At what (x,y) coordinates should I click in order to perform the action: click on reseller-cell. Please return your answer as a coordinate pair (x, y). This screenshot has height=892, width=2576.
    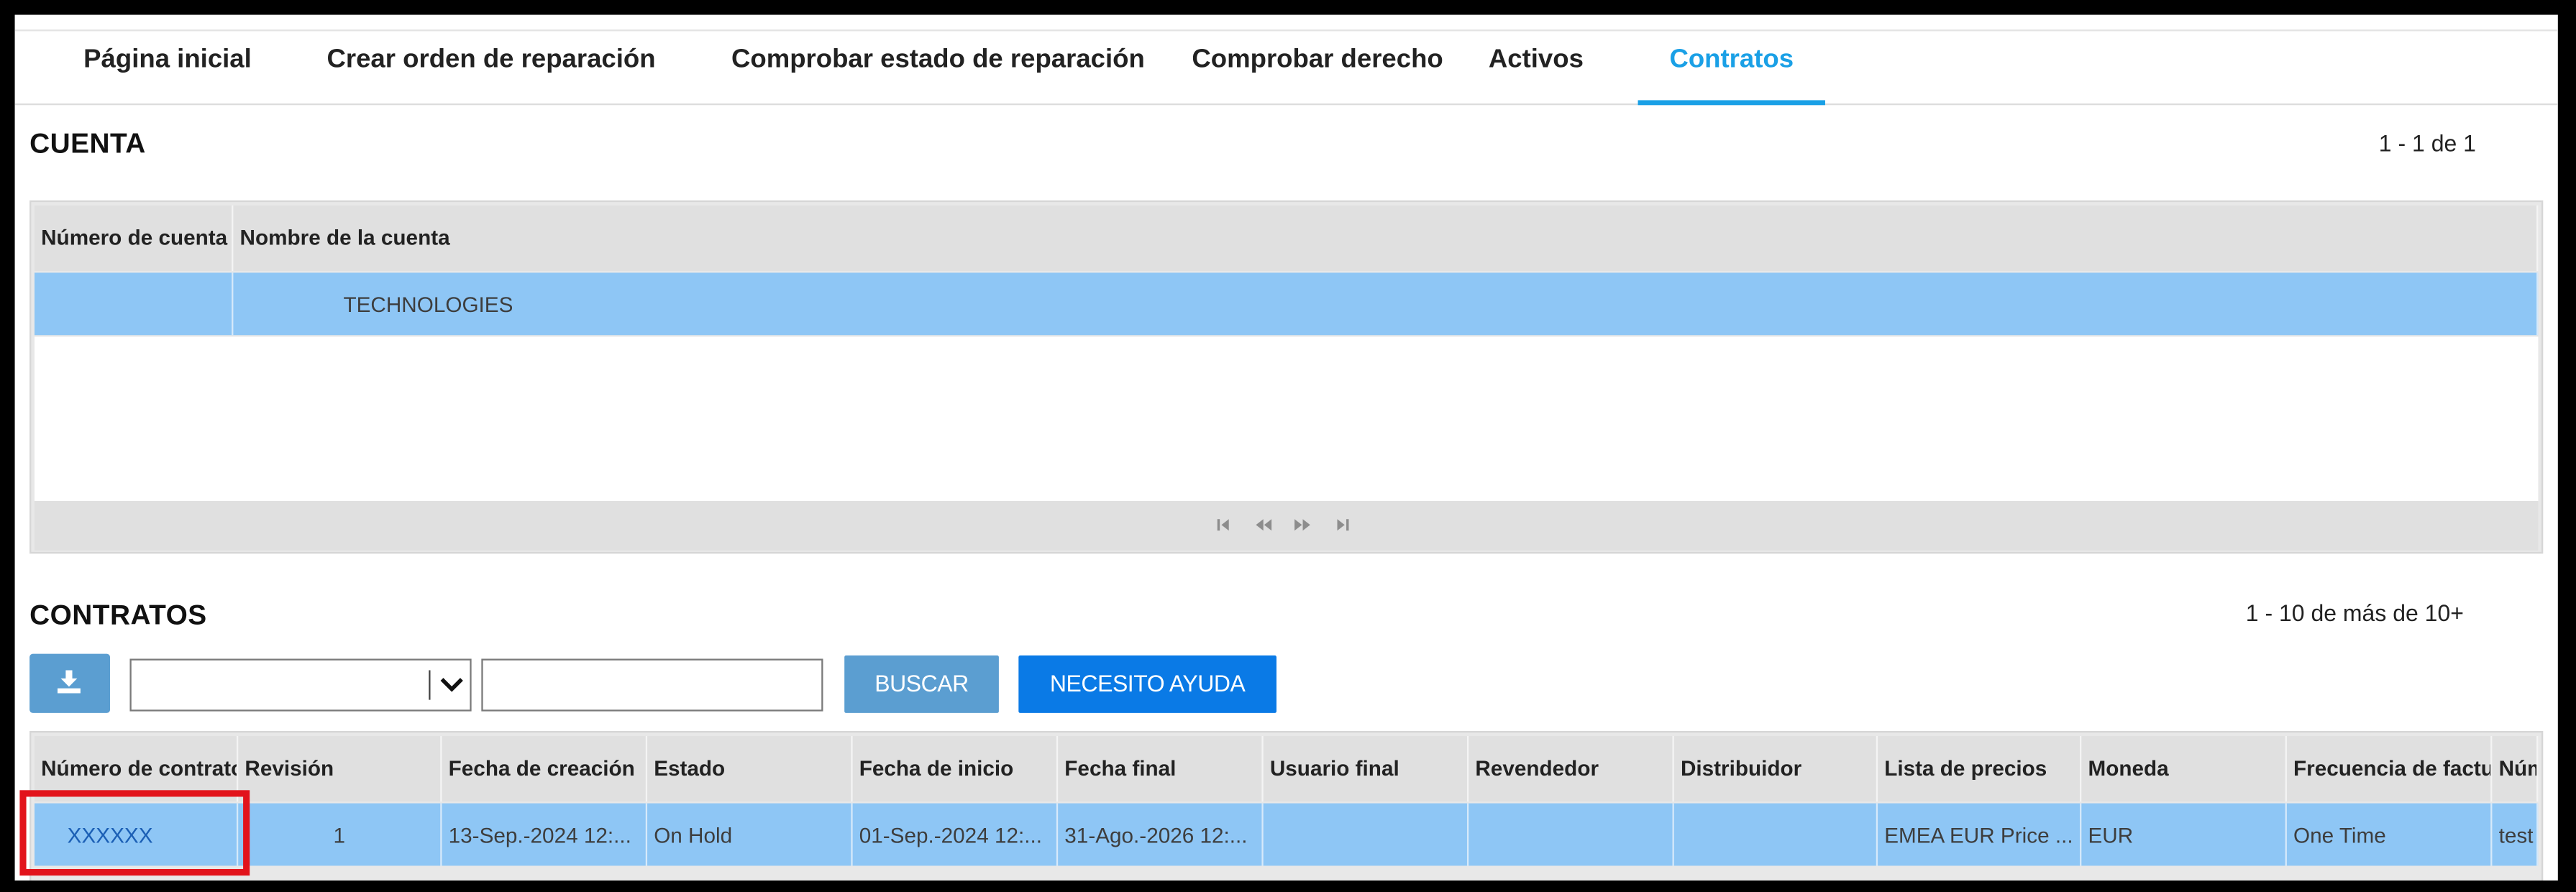
    Looking at the image, I should click on (1571, 834).